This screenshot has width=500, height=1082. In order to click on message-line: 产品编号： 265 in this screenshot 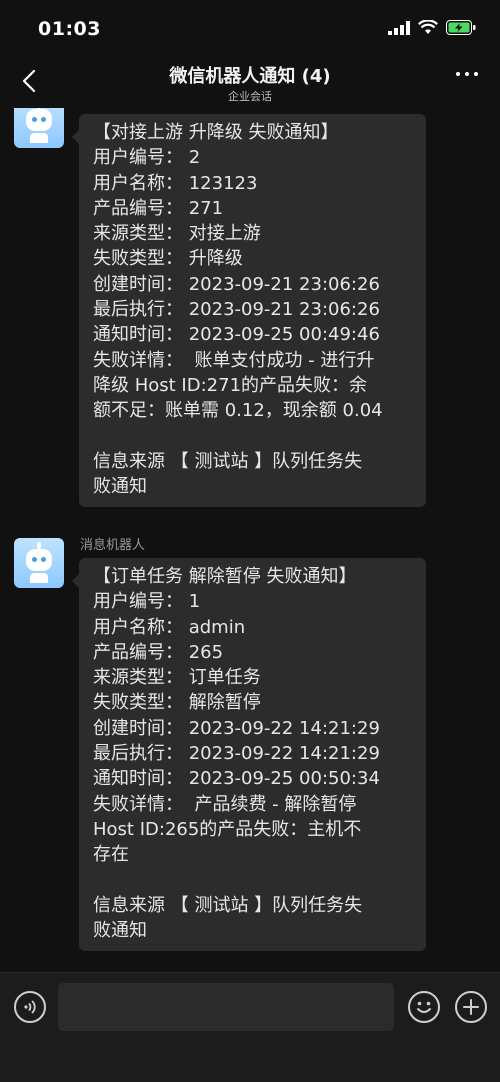, I will do `click(158, 652)`.